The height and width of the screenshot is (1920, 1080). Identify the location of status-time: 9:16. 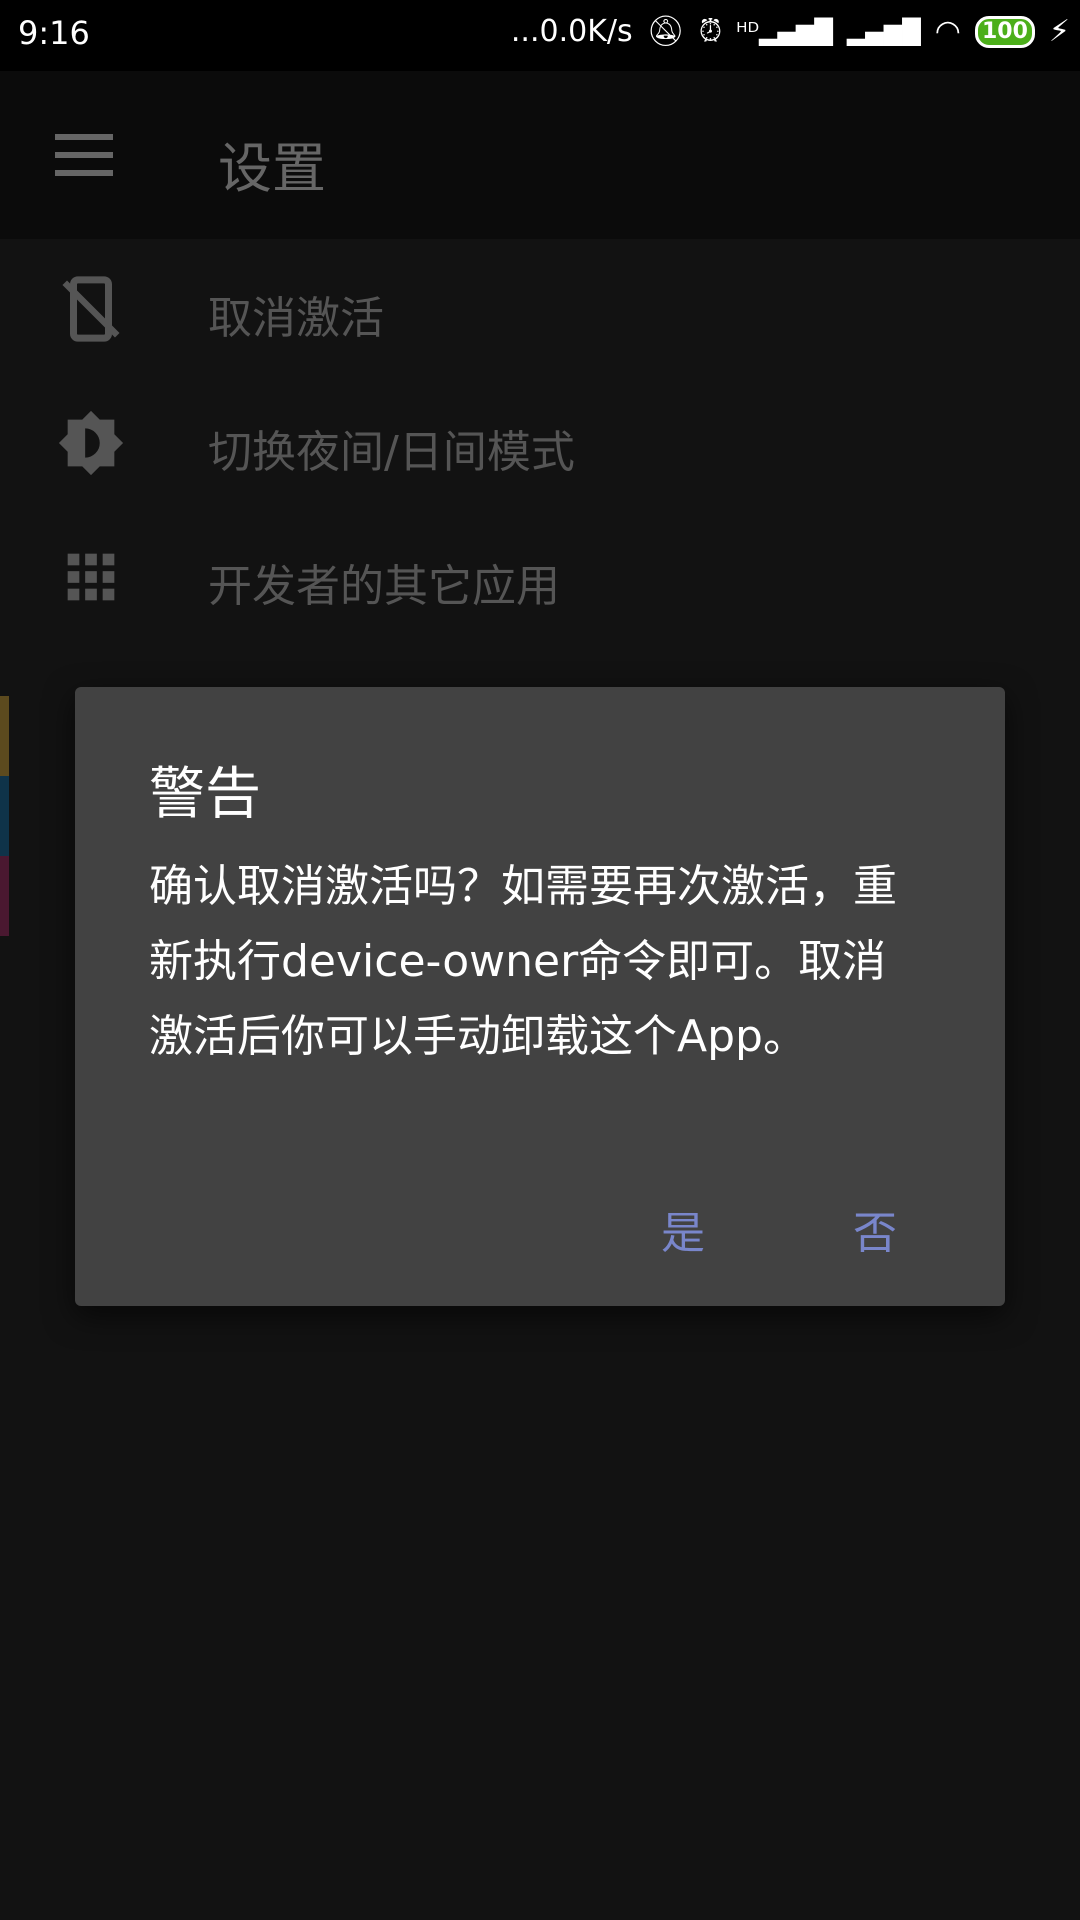
(54, 33).